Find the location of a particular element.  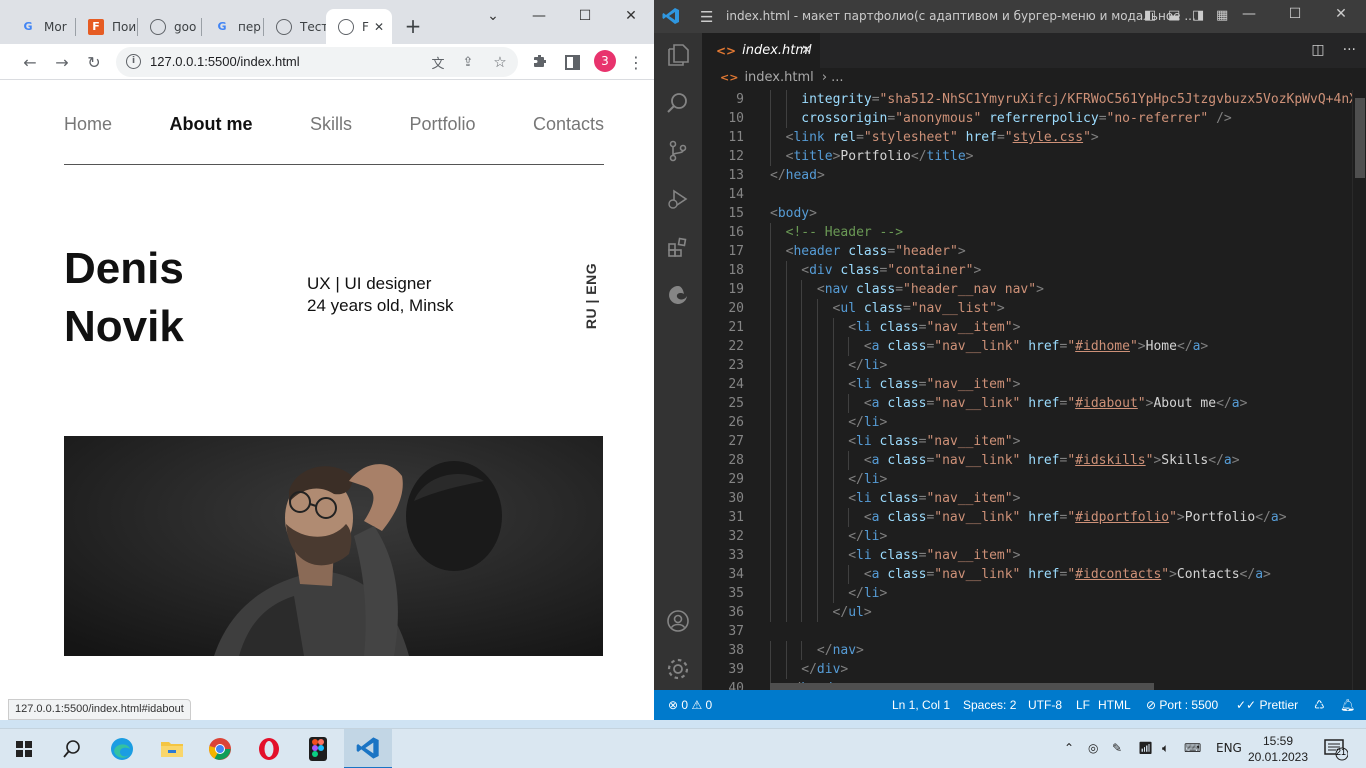

run-debug-icon is located at coordinates (678, 199).